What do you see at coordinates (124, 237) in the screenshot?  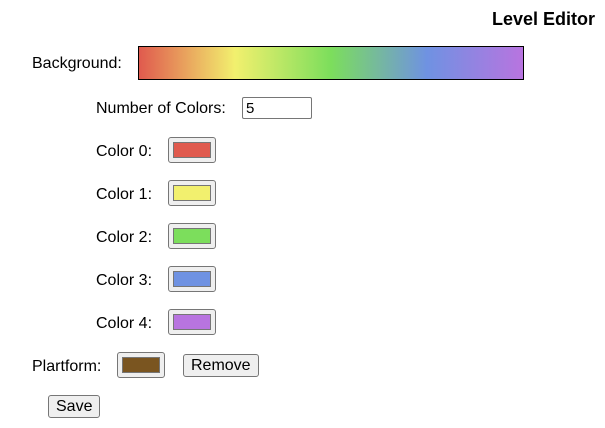 I see `color-2-label: Color 2:` at bounding box center [124, 237].